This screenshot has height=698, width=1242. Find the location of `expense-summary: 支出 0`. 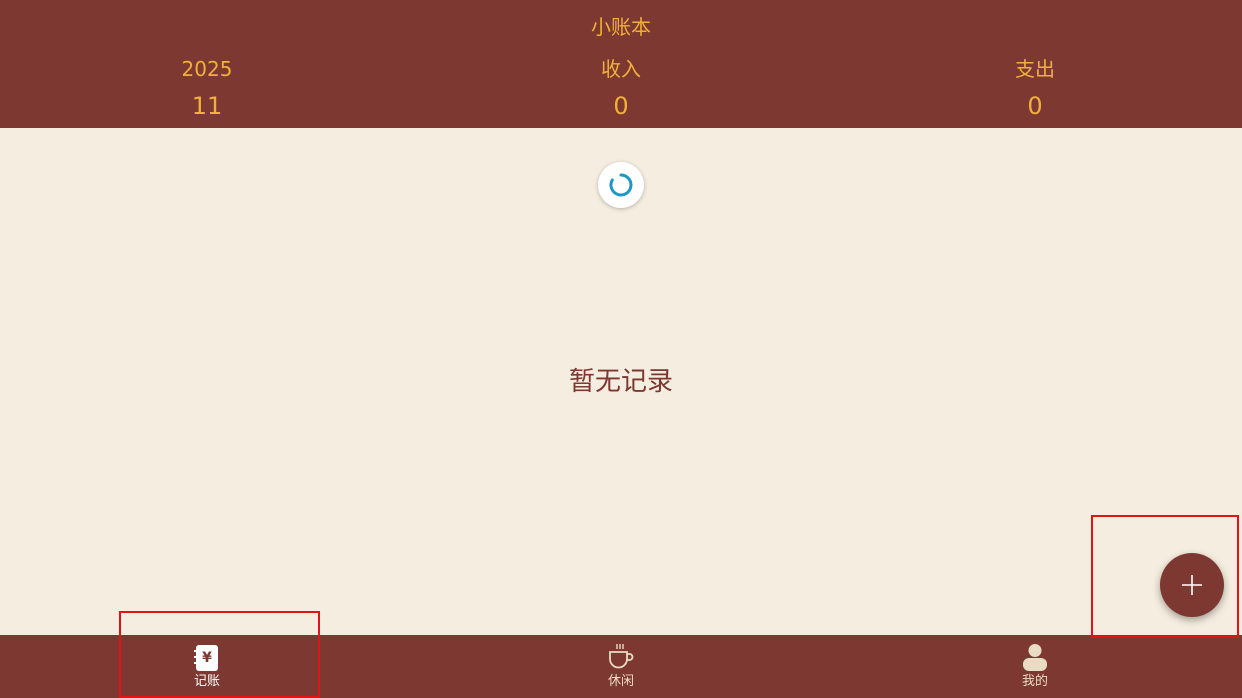

expense-summary: 支出 0 is located at coordinates (1035, 88).